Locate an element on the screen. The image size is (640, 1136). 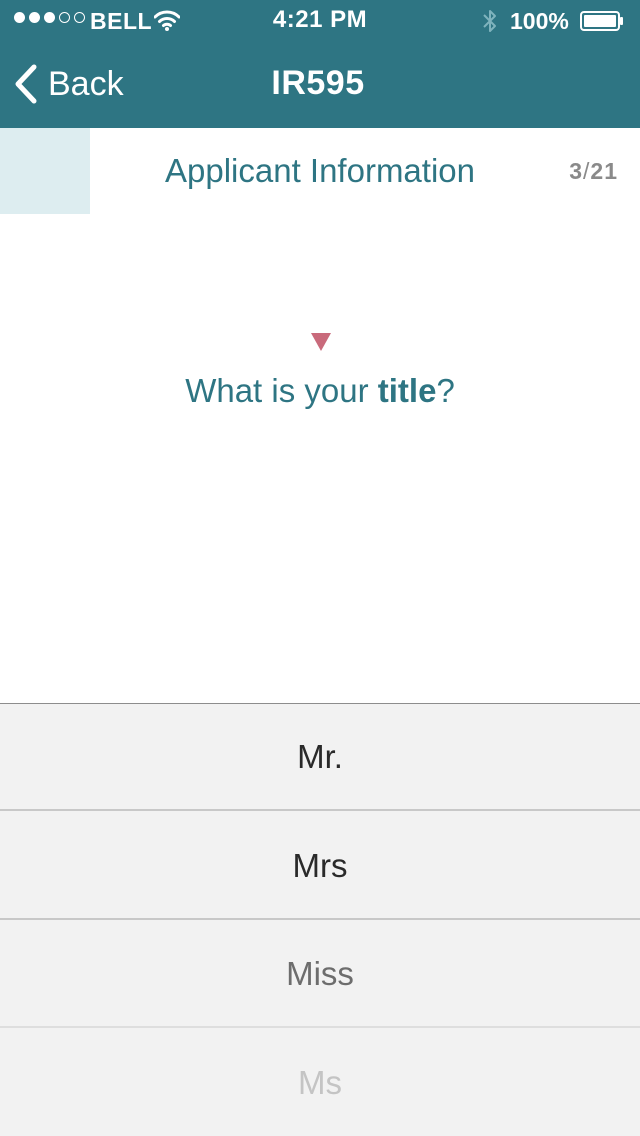
step-total: 21 is located at coordinates (604, 171).